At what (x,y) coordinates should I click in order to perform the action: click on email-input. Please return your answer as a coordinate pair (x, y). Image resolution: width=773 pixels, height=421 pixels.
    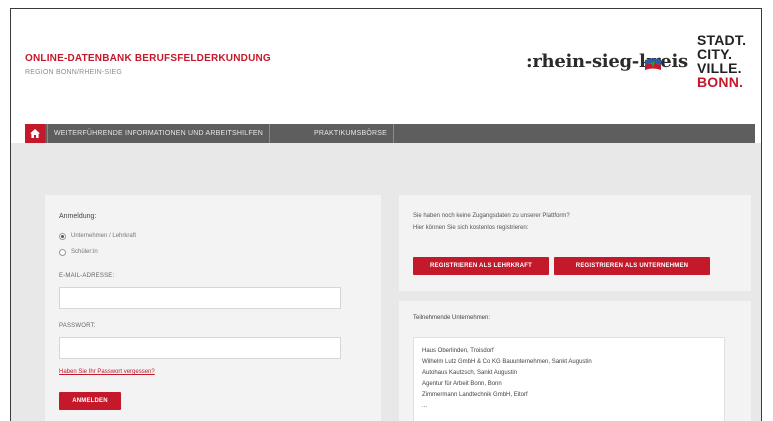
    Looking at the image, I should click on (200, 298).